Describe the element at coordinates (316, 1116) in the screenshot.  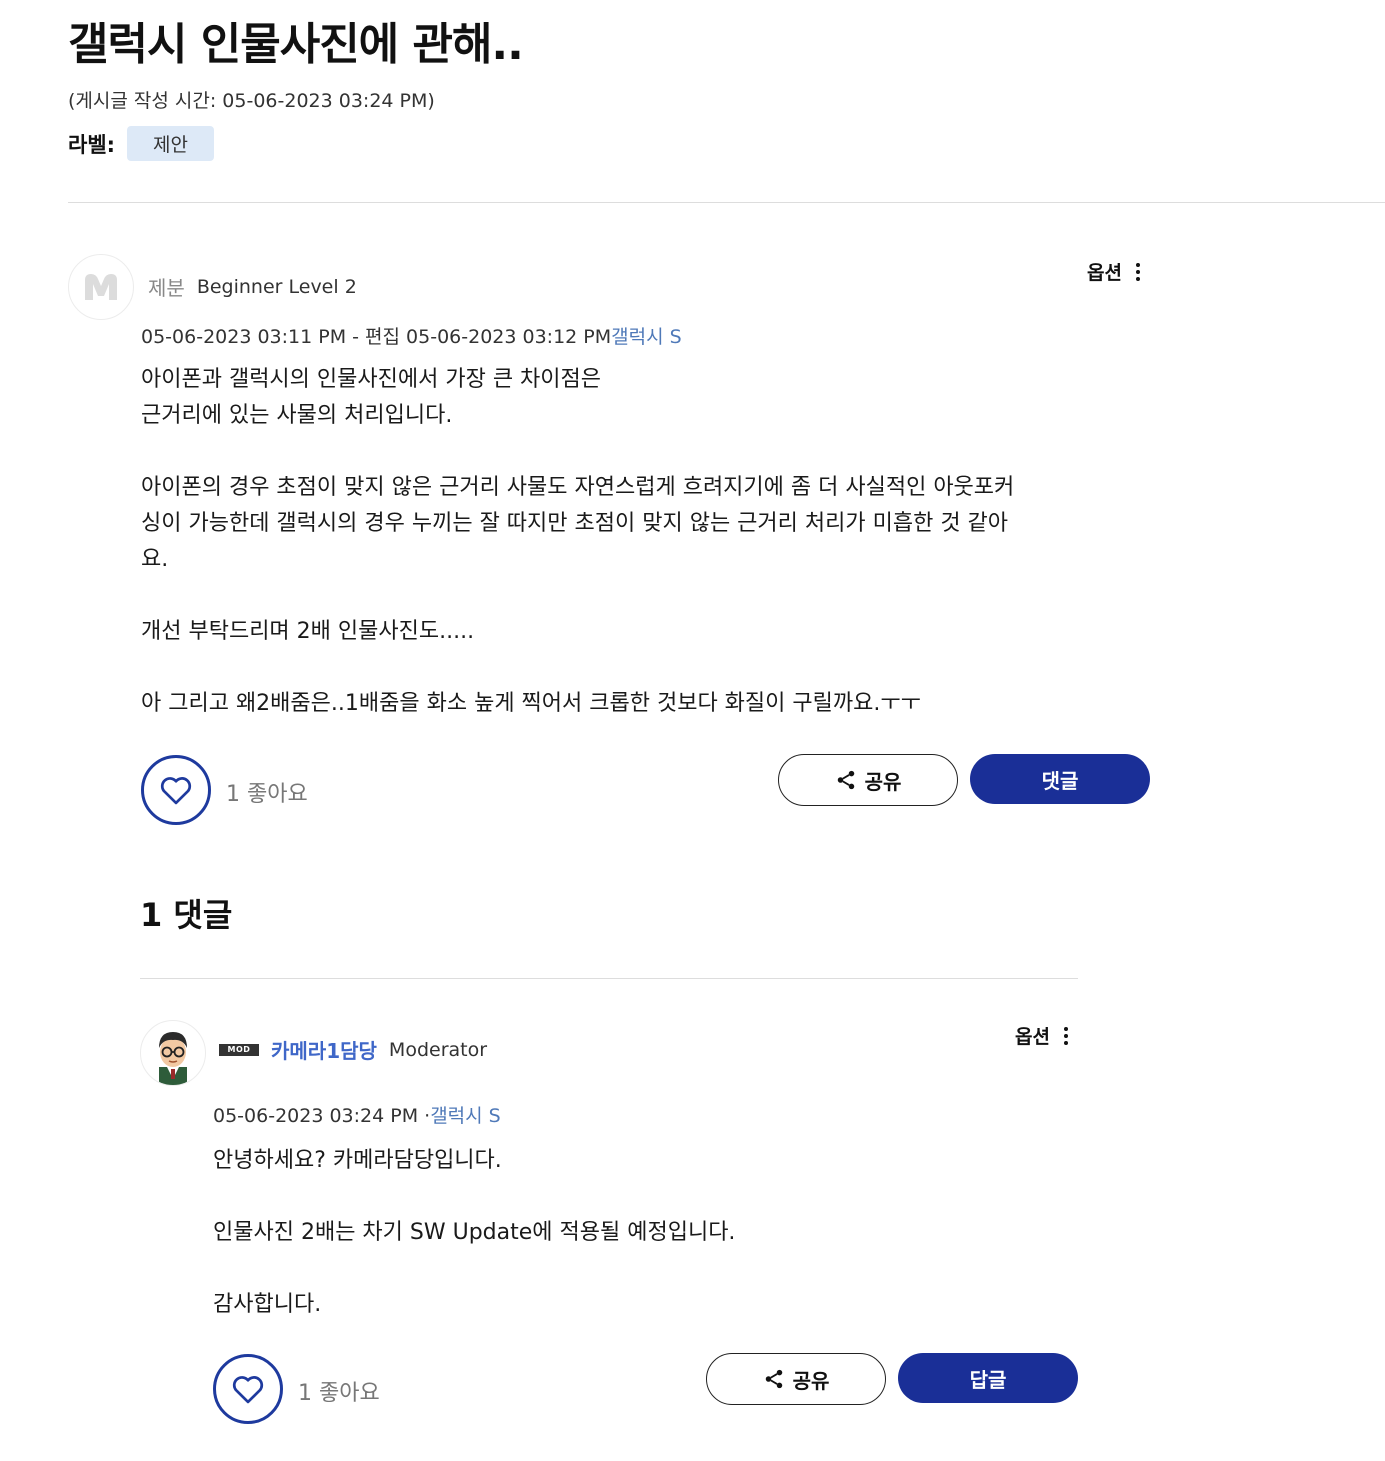
I see `message-date: 05-06-2023 03:24 PM` at that location.